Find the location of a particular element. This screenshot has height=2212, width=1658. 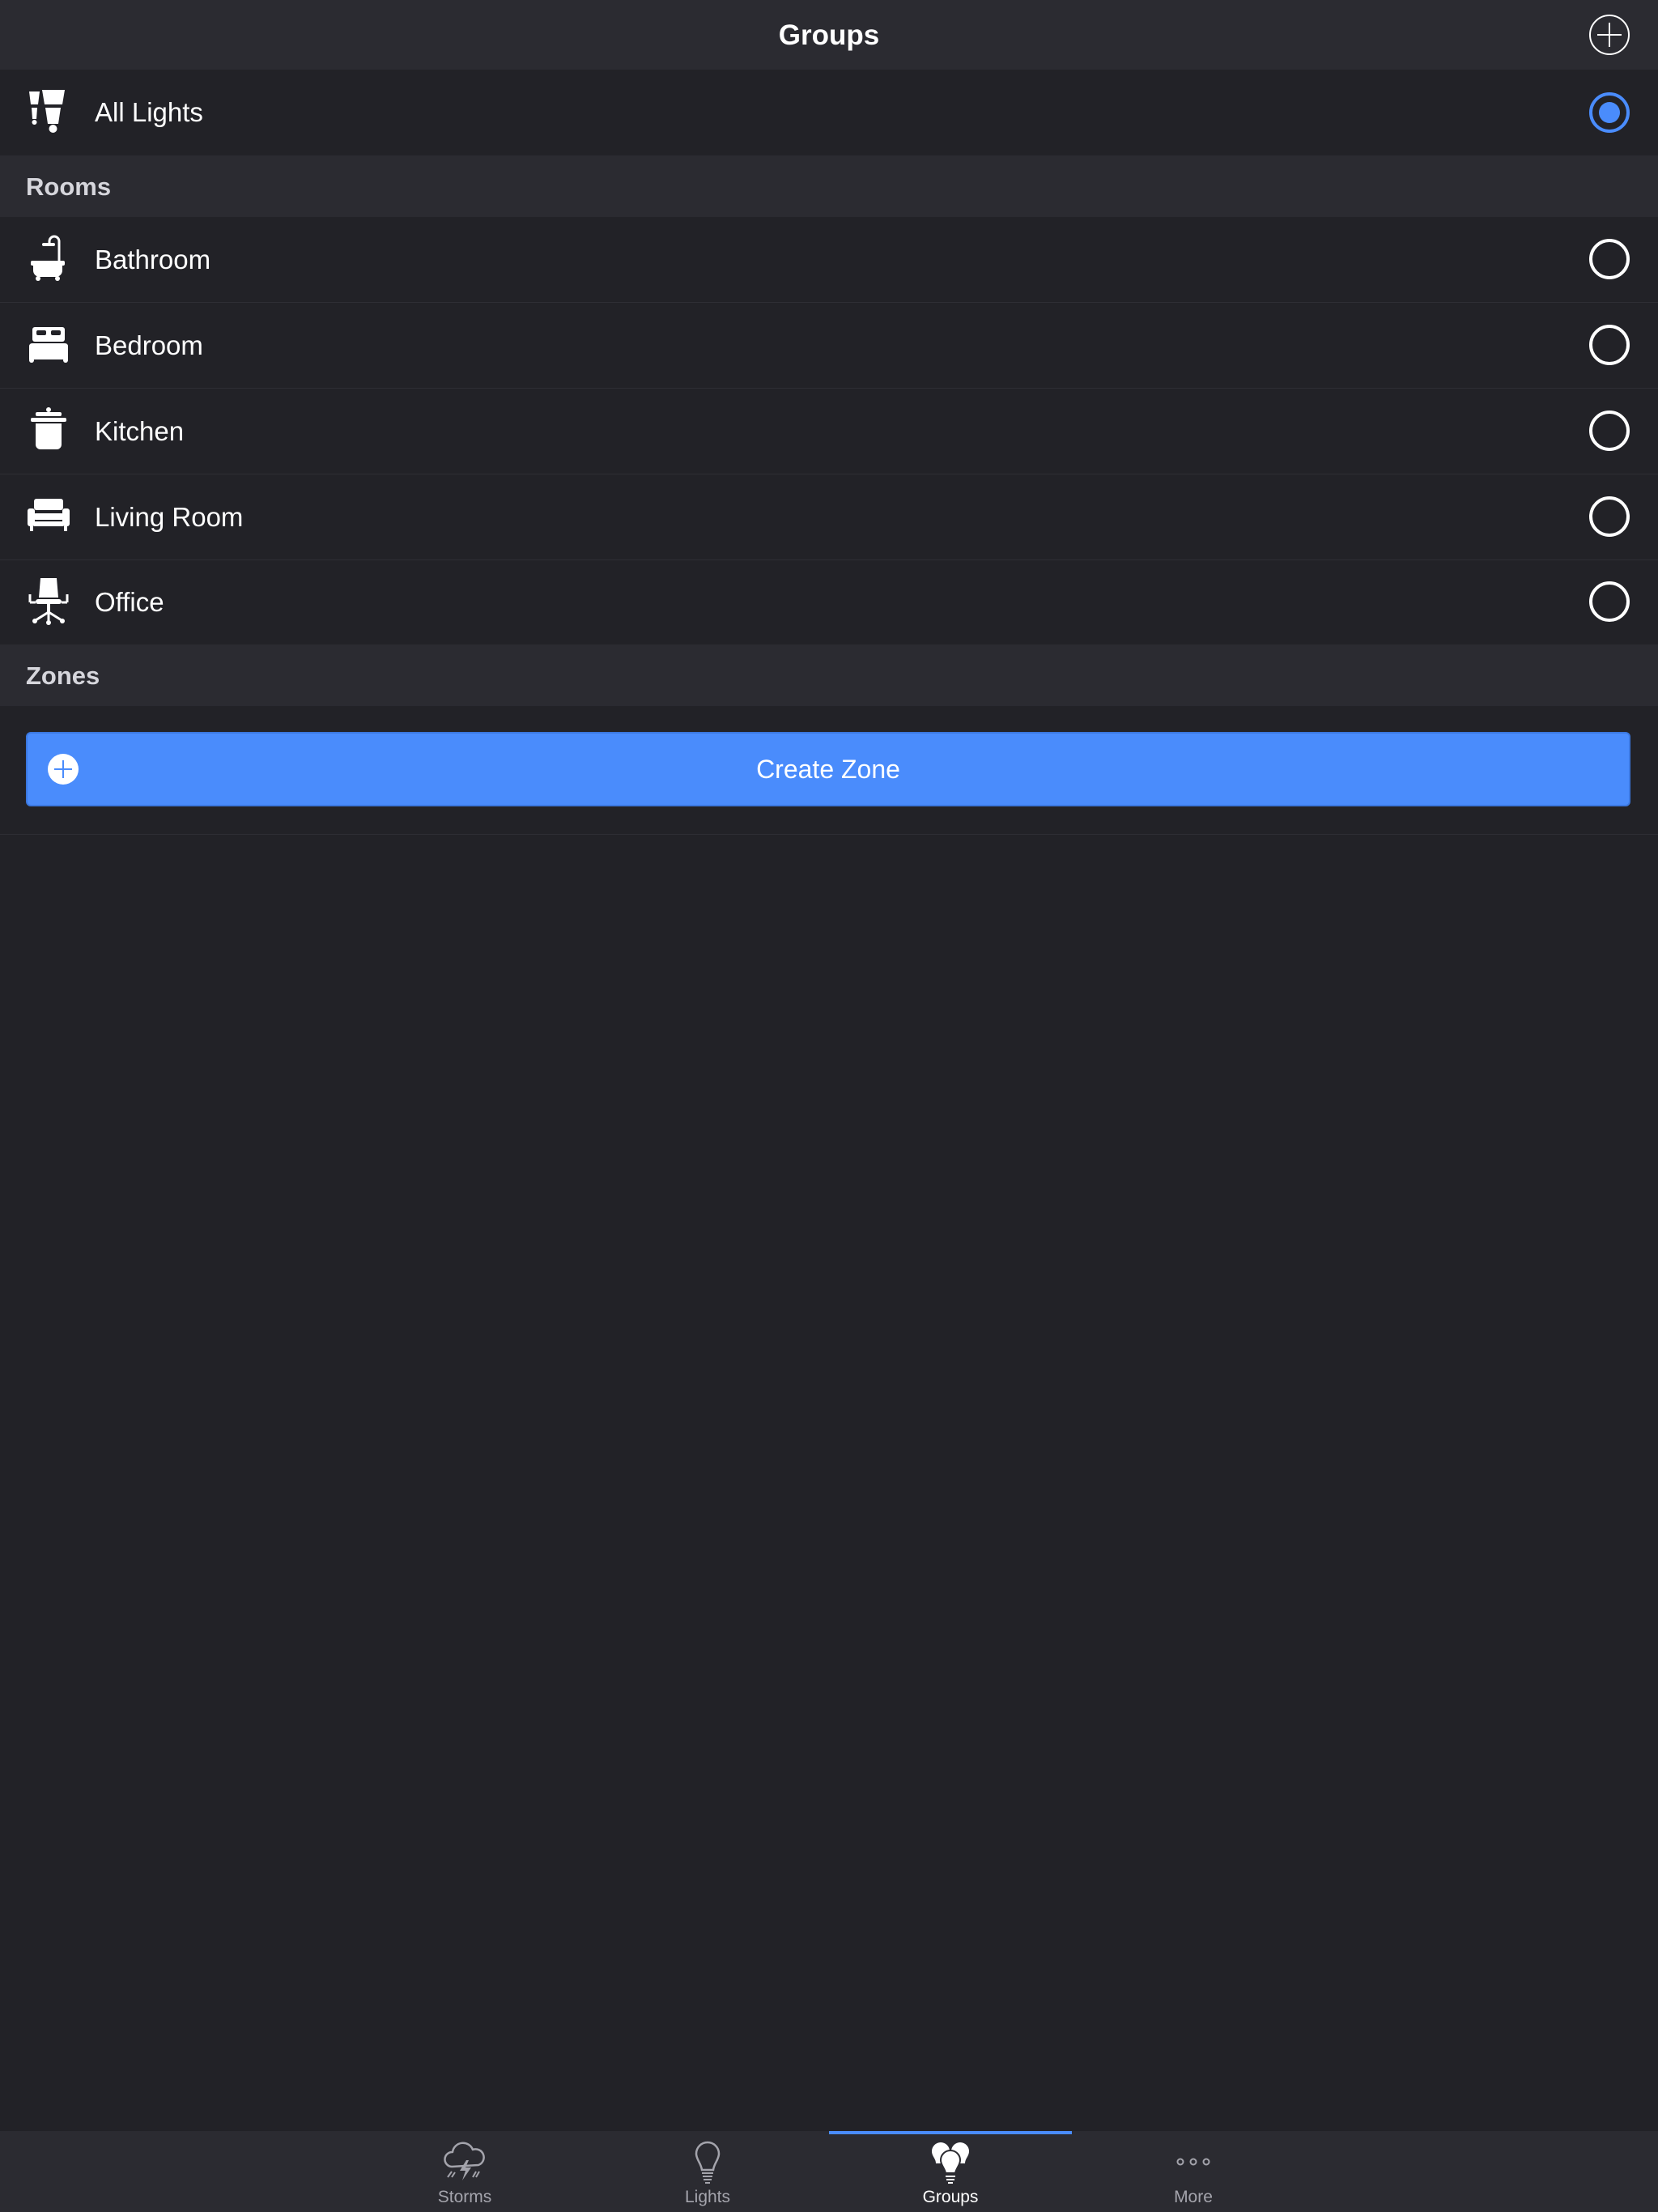

tab-bar: Storms Lights Groups More is located at coordinates (829, 2171).